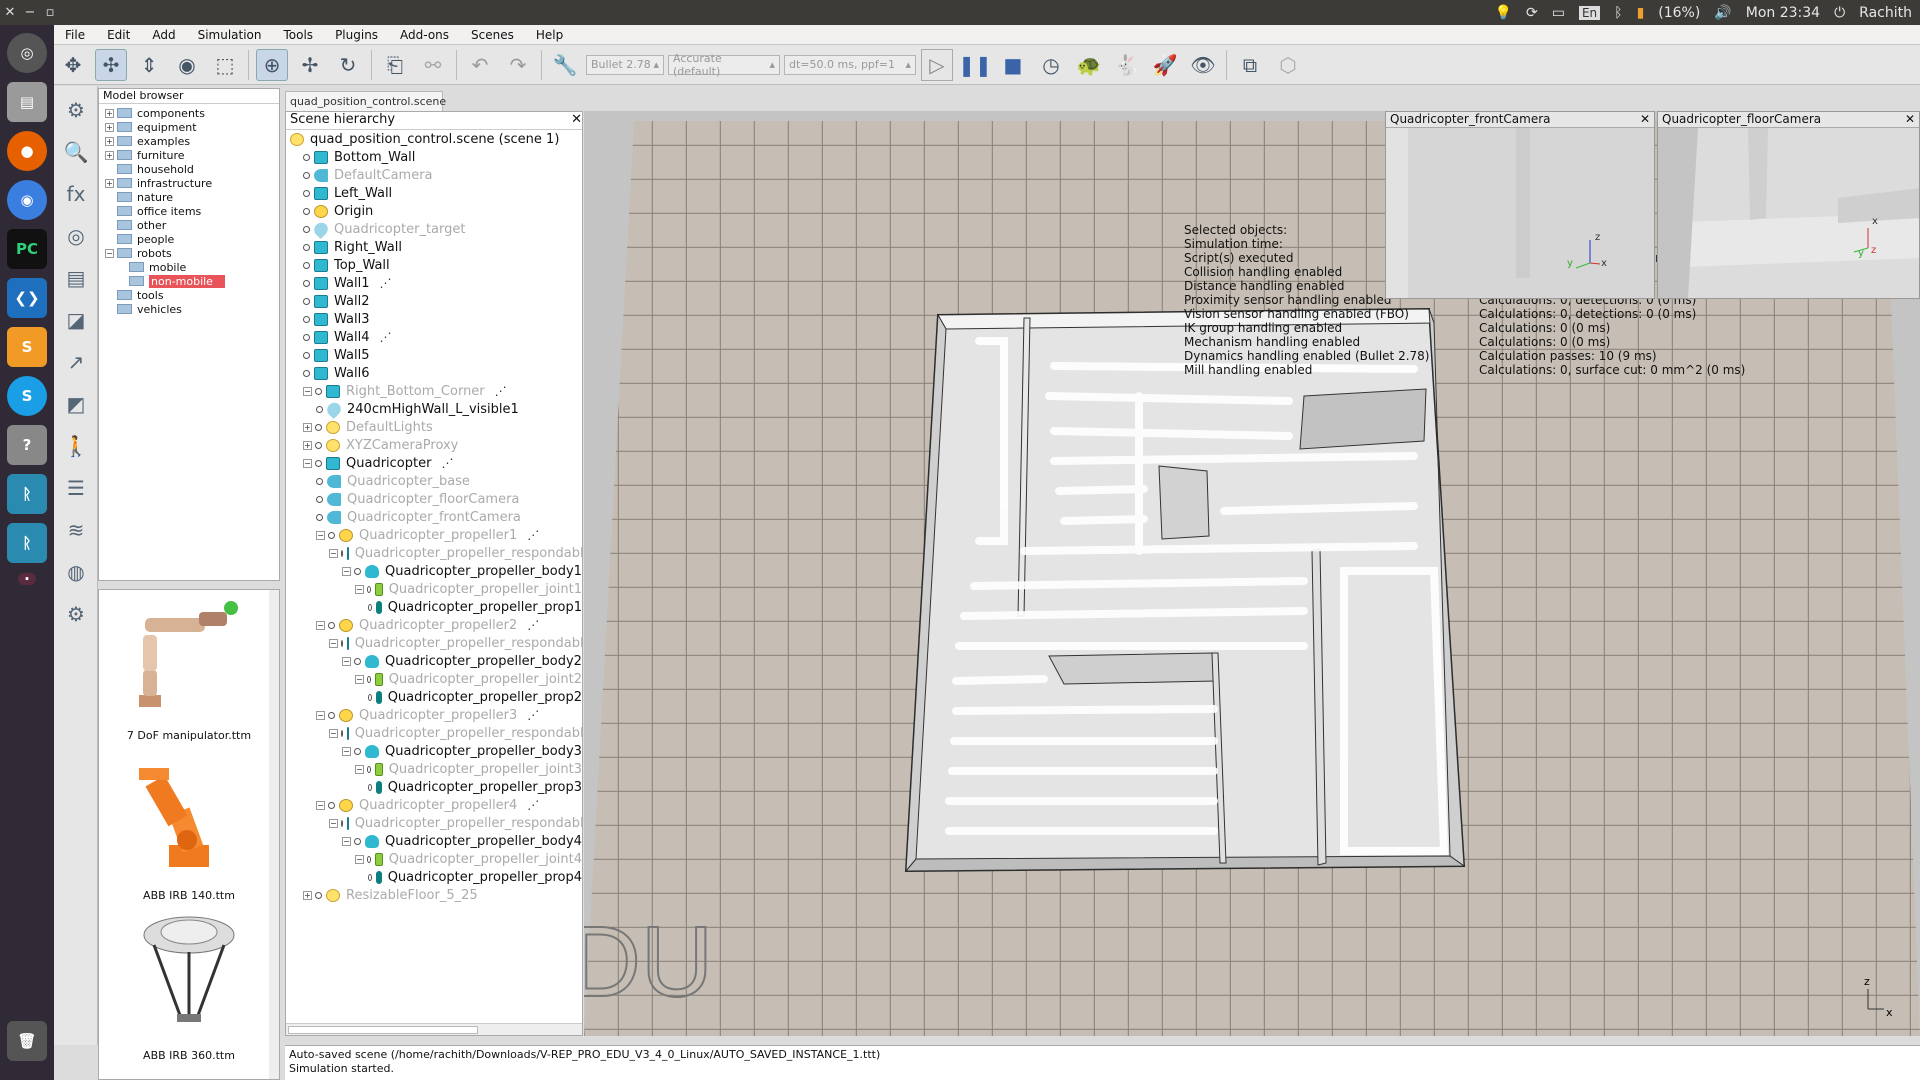  Describe the element at coordinates (27, 347) in the screenshot. I see `sublime-icon: S` at that location.